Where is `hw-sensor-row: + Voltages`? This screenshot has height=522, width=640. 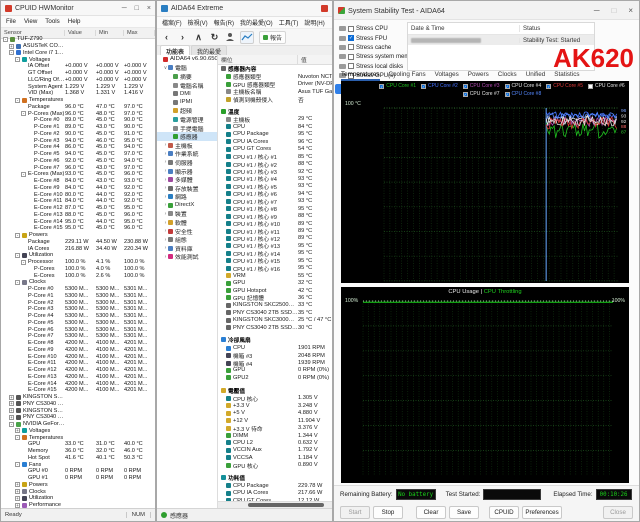 hw-sensor-row: + Voltages is located at coordinates (78, 431).